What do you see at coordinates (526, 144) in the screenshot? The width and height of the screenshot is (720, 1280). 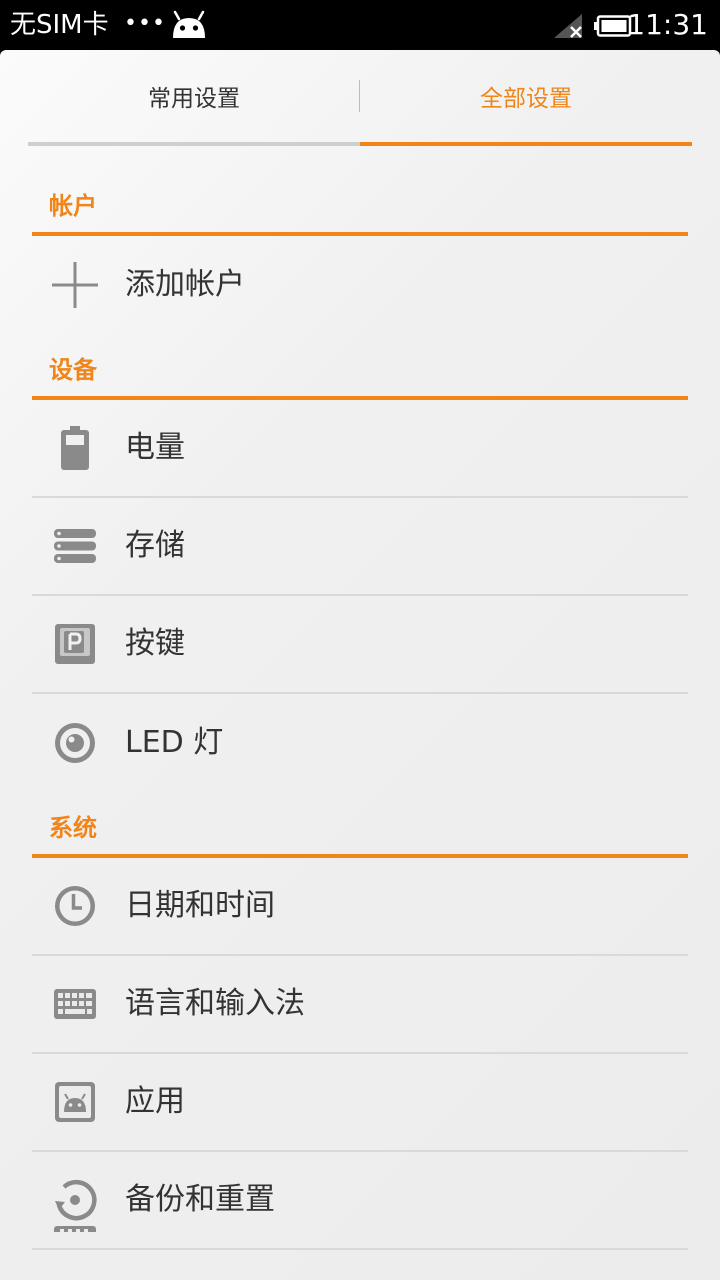 I see `tab-indicator` at bounding box center [526, 144].